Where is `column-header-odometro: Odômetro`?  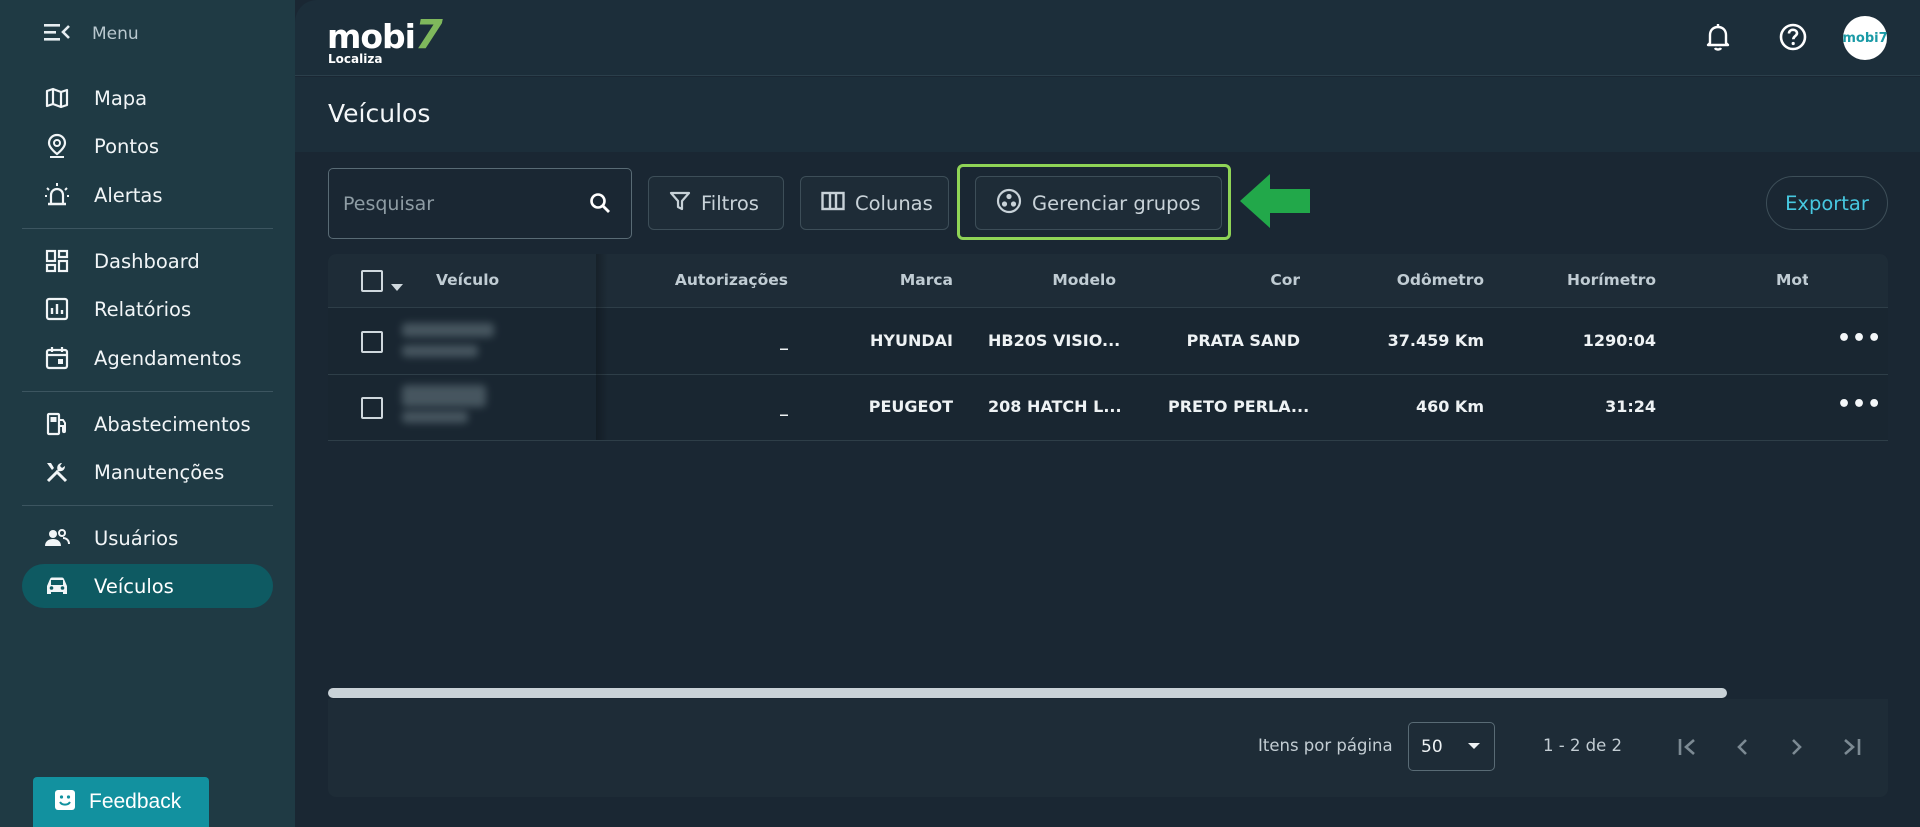
column-header-odometro: Odômetro is located at coordinates (1416, 280).